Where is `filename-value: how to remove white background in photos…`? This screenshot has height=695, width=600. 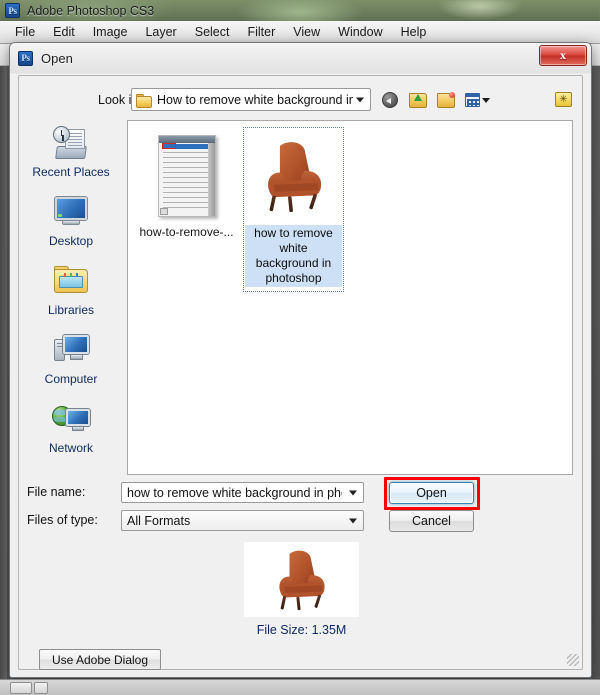 filename-value: how to remove white background in photos… is located at coordinates (234, 492).